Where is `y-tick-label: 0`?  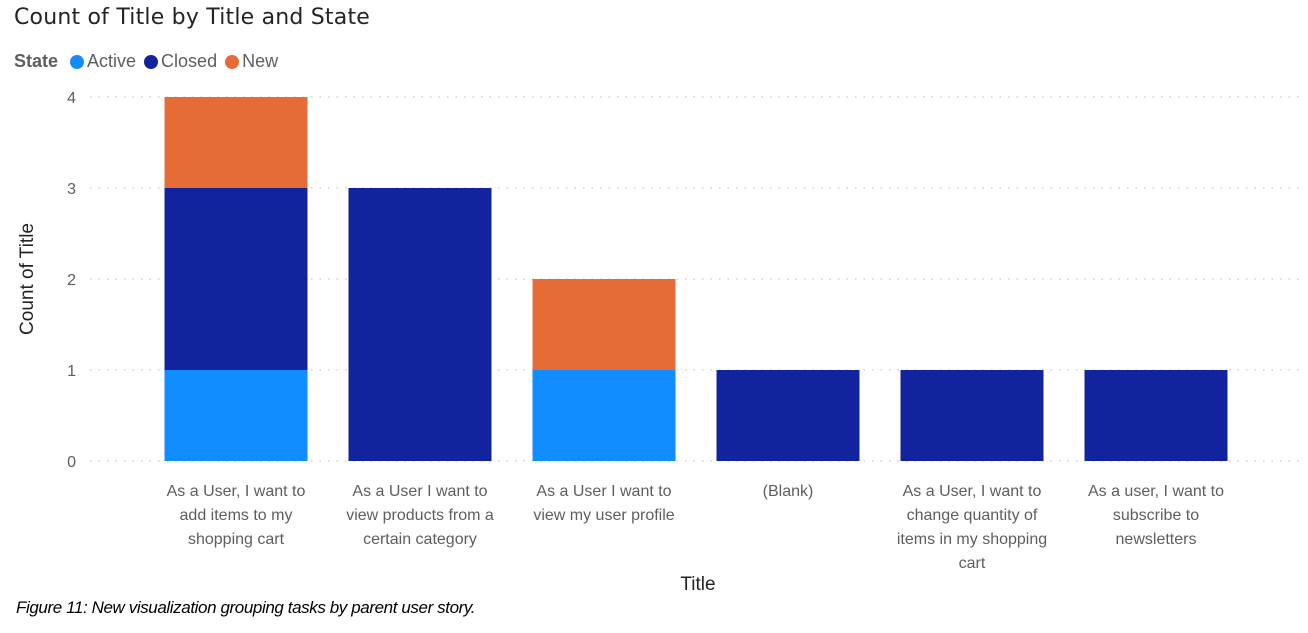
y-tick-label: 0 is located at coordinates (71, 462).